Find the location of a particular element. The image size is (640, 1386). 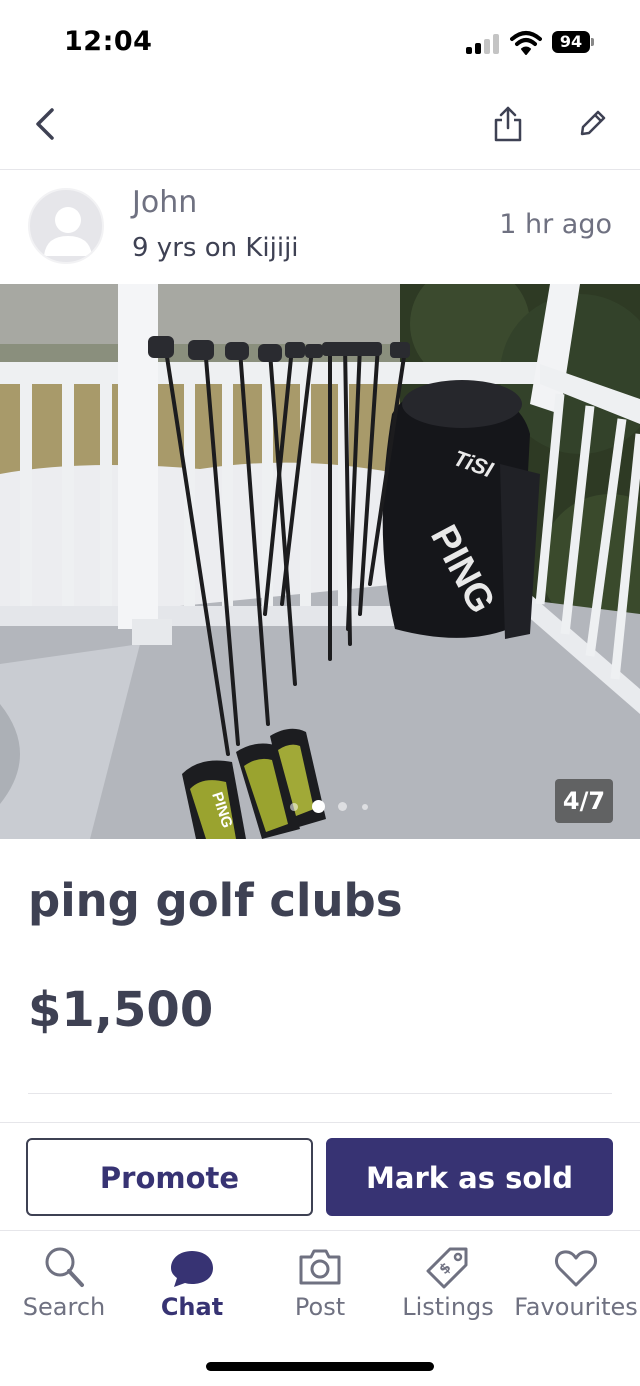

camera-icon is located at coordinates (320, 1267).